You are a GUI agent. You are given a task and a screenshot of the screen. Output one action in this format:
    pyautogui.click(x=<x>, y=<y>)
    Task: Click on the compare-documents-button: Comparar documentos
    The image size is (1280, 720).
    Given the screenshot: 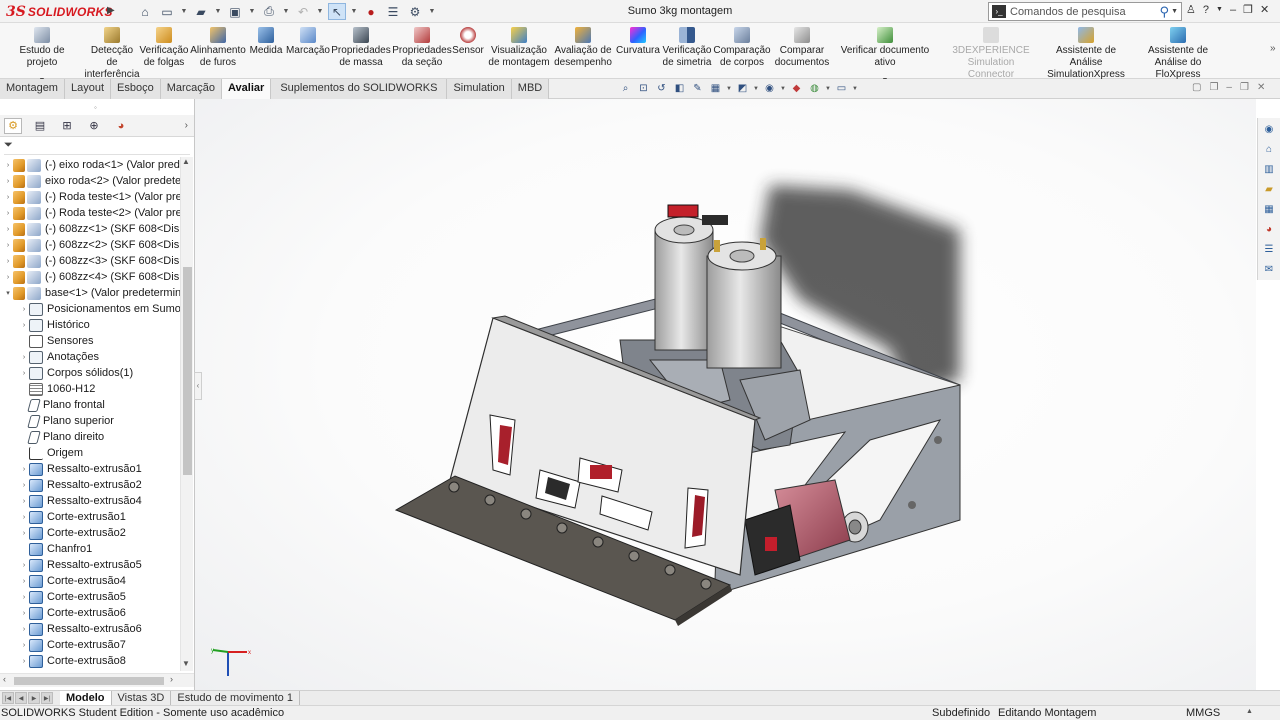 What is the action you would take?
    pyautogui.click(x=802, y=48)
    